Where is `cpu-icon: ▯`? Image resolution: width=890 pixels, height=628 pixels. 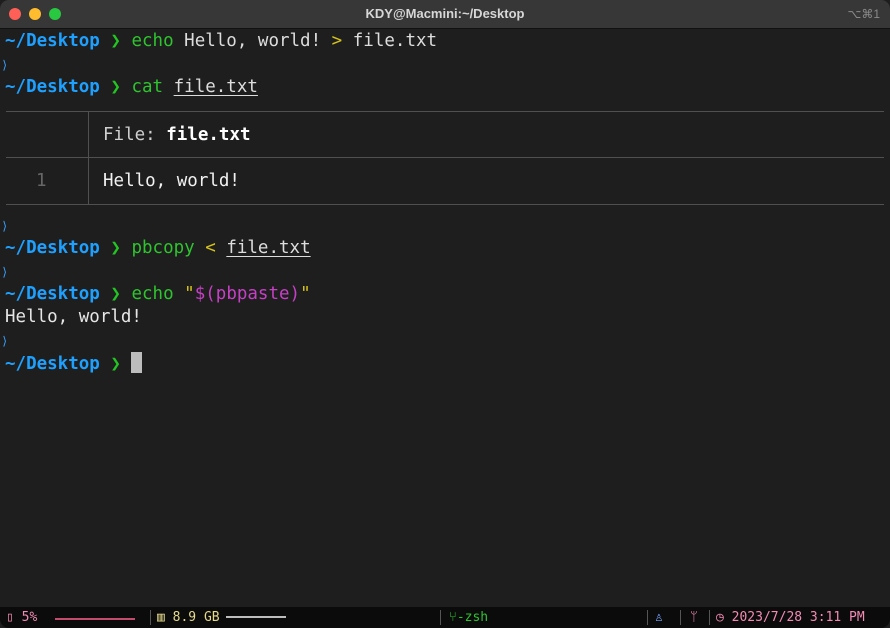
cpu-icon: ▯ is located at coordinates (10, 617).